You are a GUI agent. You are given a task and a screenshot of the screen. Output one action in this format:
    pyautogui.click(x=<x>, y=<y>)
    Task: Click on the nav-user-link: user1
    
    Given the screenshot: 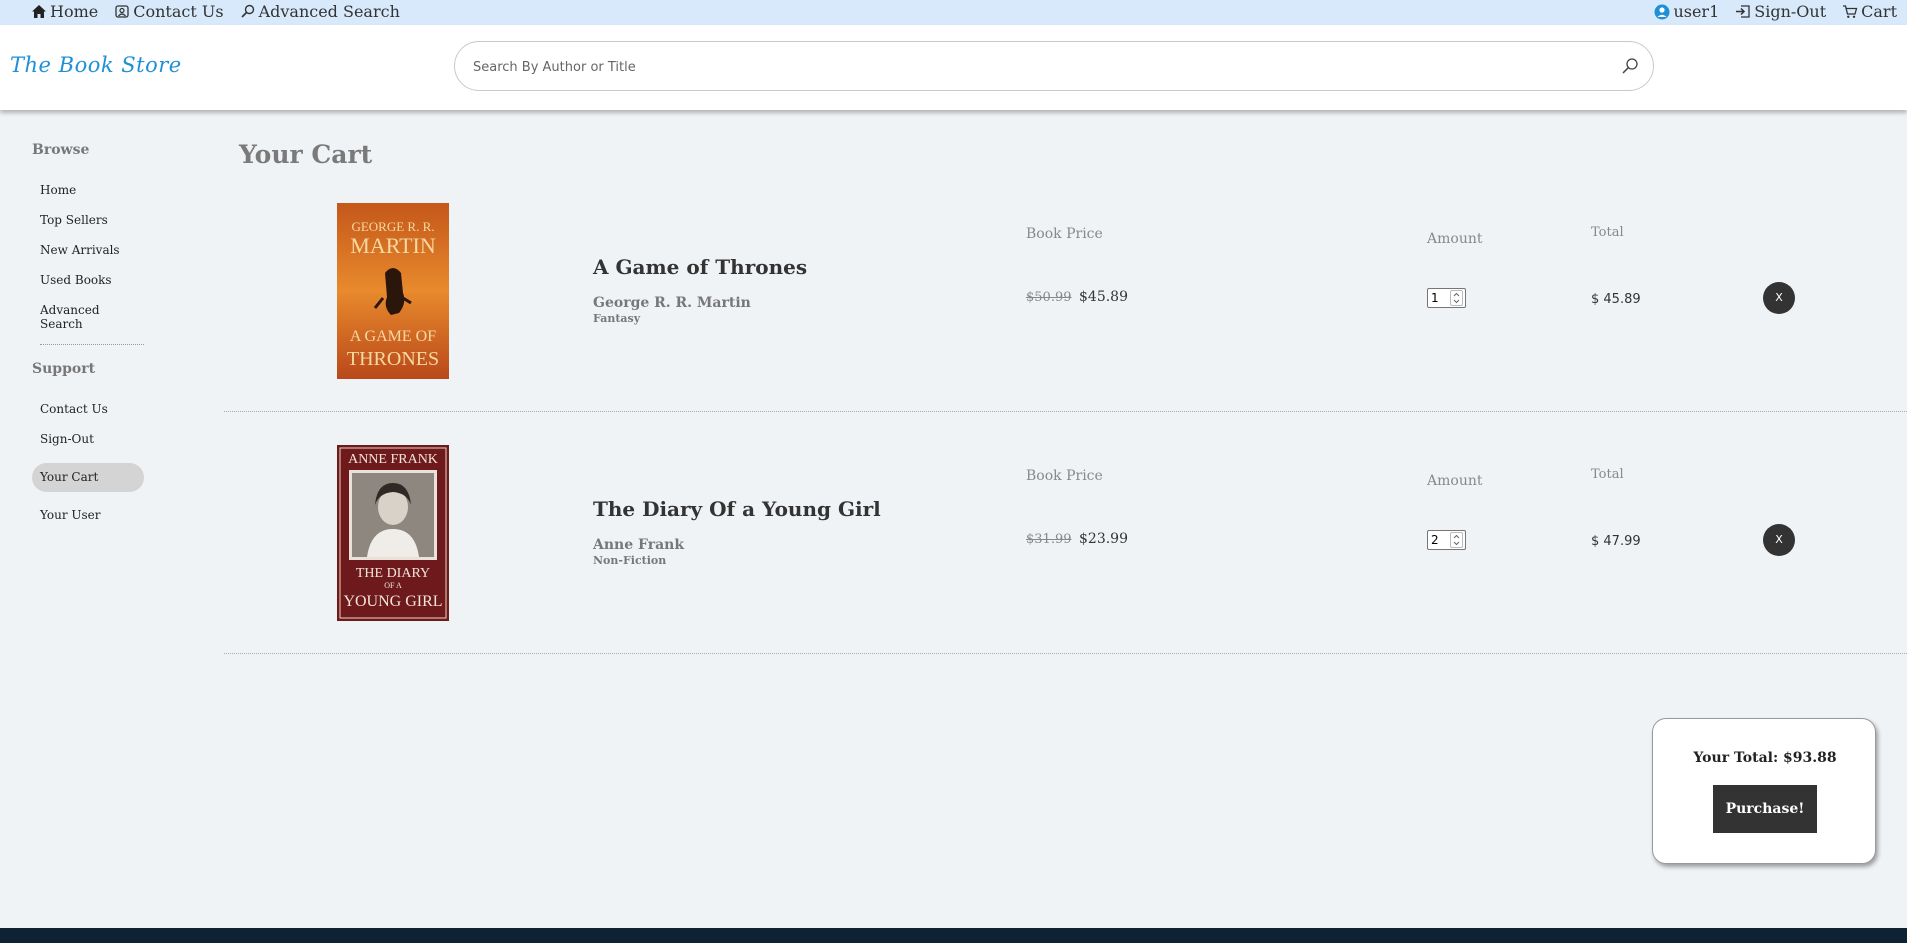 What is the action you would take?
    pyautogui.click(x=1686, y=11)
    